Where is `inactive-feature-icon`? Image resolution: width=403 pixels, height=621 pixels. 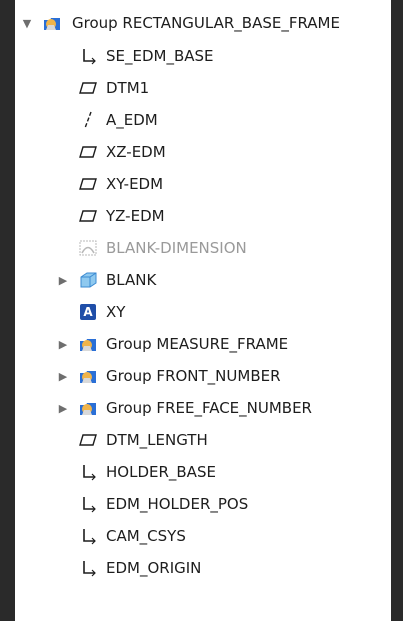 inactive-feature-icon is located at coordinates (88, 248).